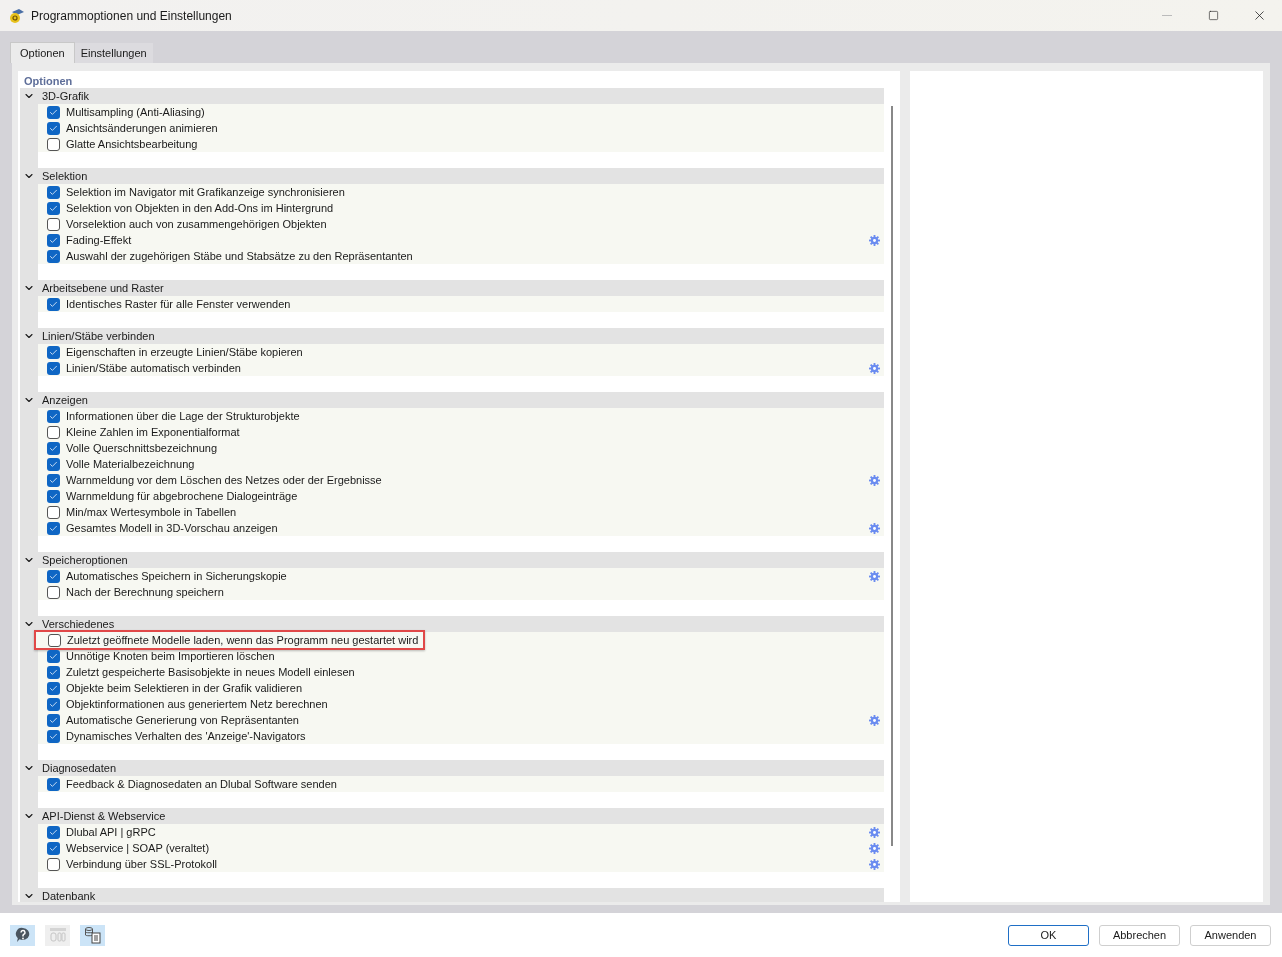 Image resolution: width=1282 pixels, height=957 pixels. I want to click on section-title: Selektion, so click(65, 176).